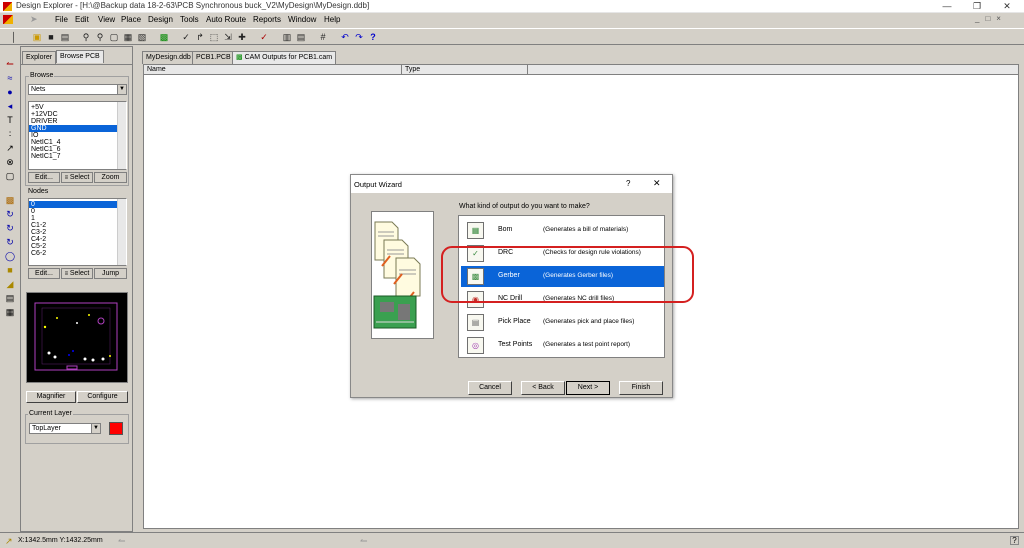 The height and width of the screenshot is (548, 1024). I want to click on node-item: C3-2, so click(77, 232).